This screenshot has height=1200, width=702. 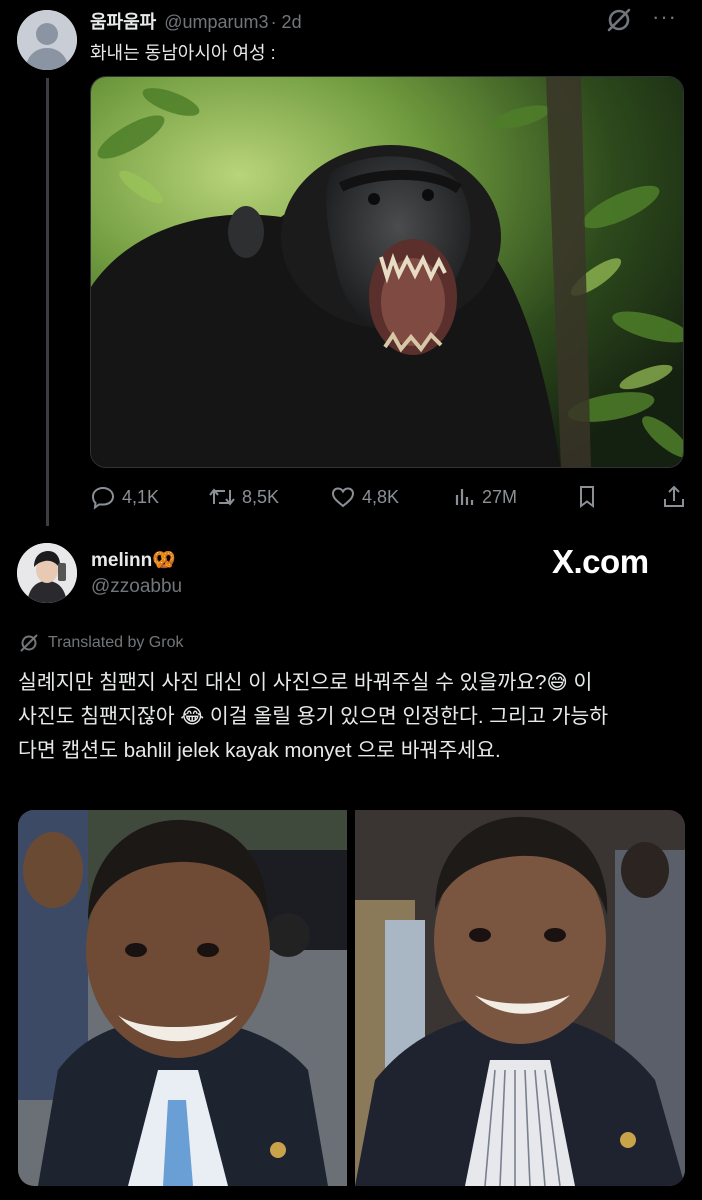 I want to click on repost-button: 8,5K, so click(x=243, y=497).